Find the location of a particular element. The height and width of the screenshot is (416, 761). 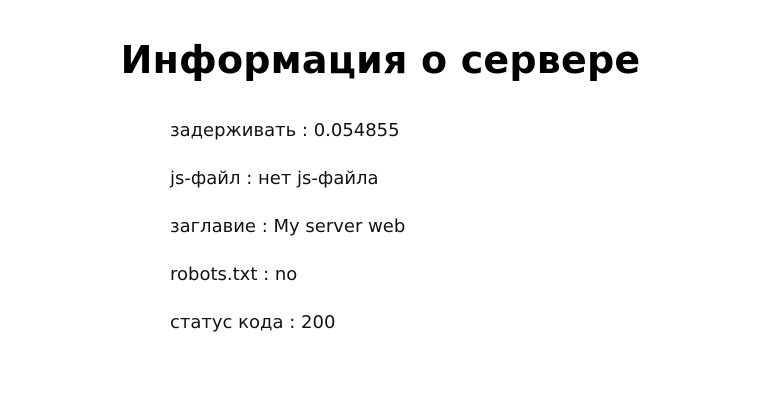

info-row-status-code: статус кода : 200 is located at coordinates (253, 322).